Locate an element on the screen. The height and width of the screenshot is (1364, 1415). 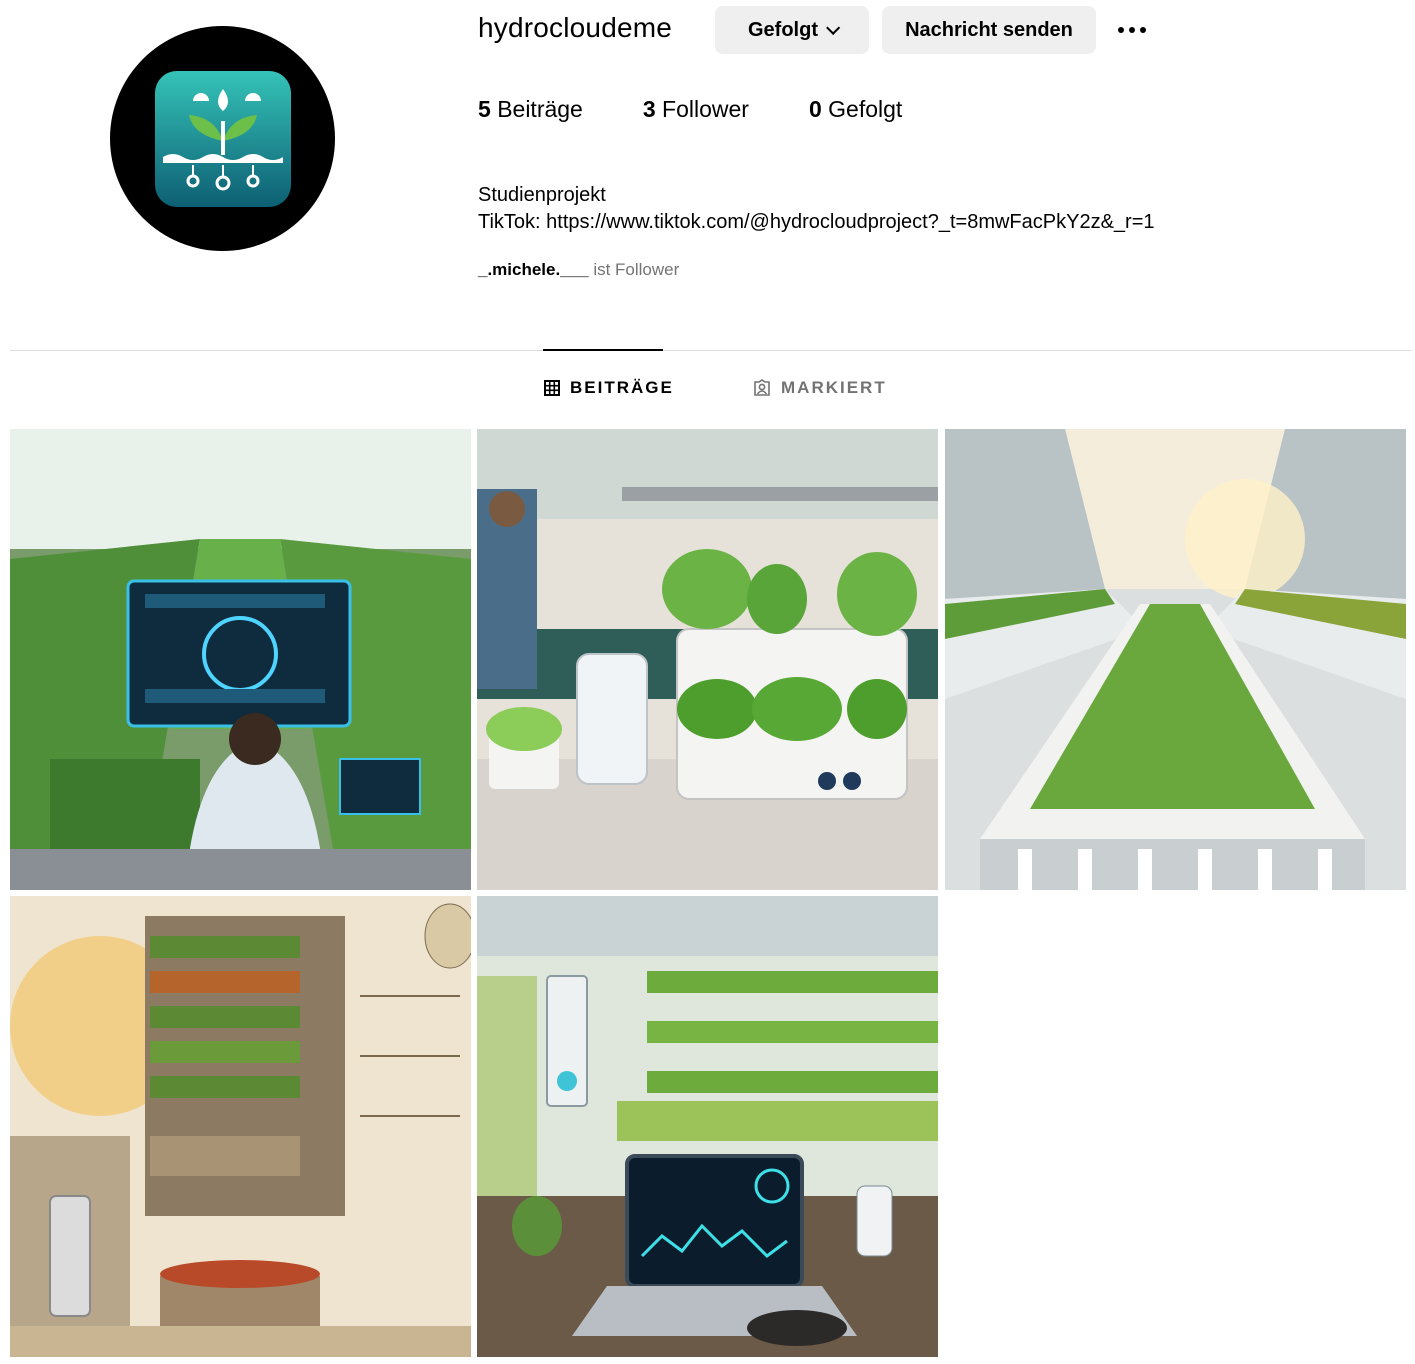
profile-stats: 5 Beiträge 3 Follower 0 Gefolgt is located at coordinates (720, 109).